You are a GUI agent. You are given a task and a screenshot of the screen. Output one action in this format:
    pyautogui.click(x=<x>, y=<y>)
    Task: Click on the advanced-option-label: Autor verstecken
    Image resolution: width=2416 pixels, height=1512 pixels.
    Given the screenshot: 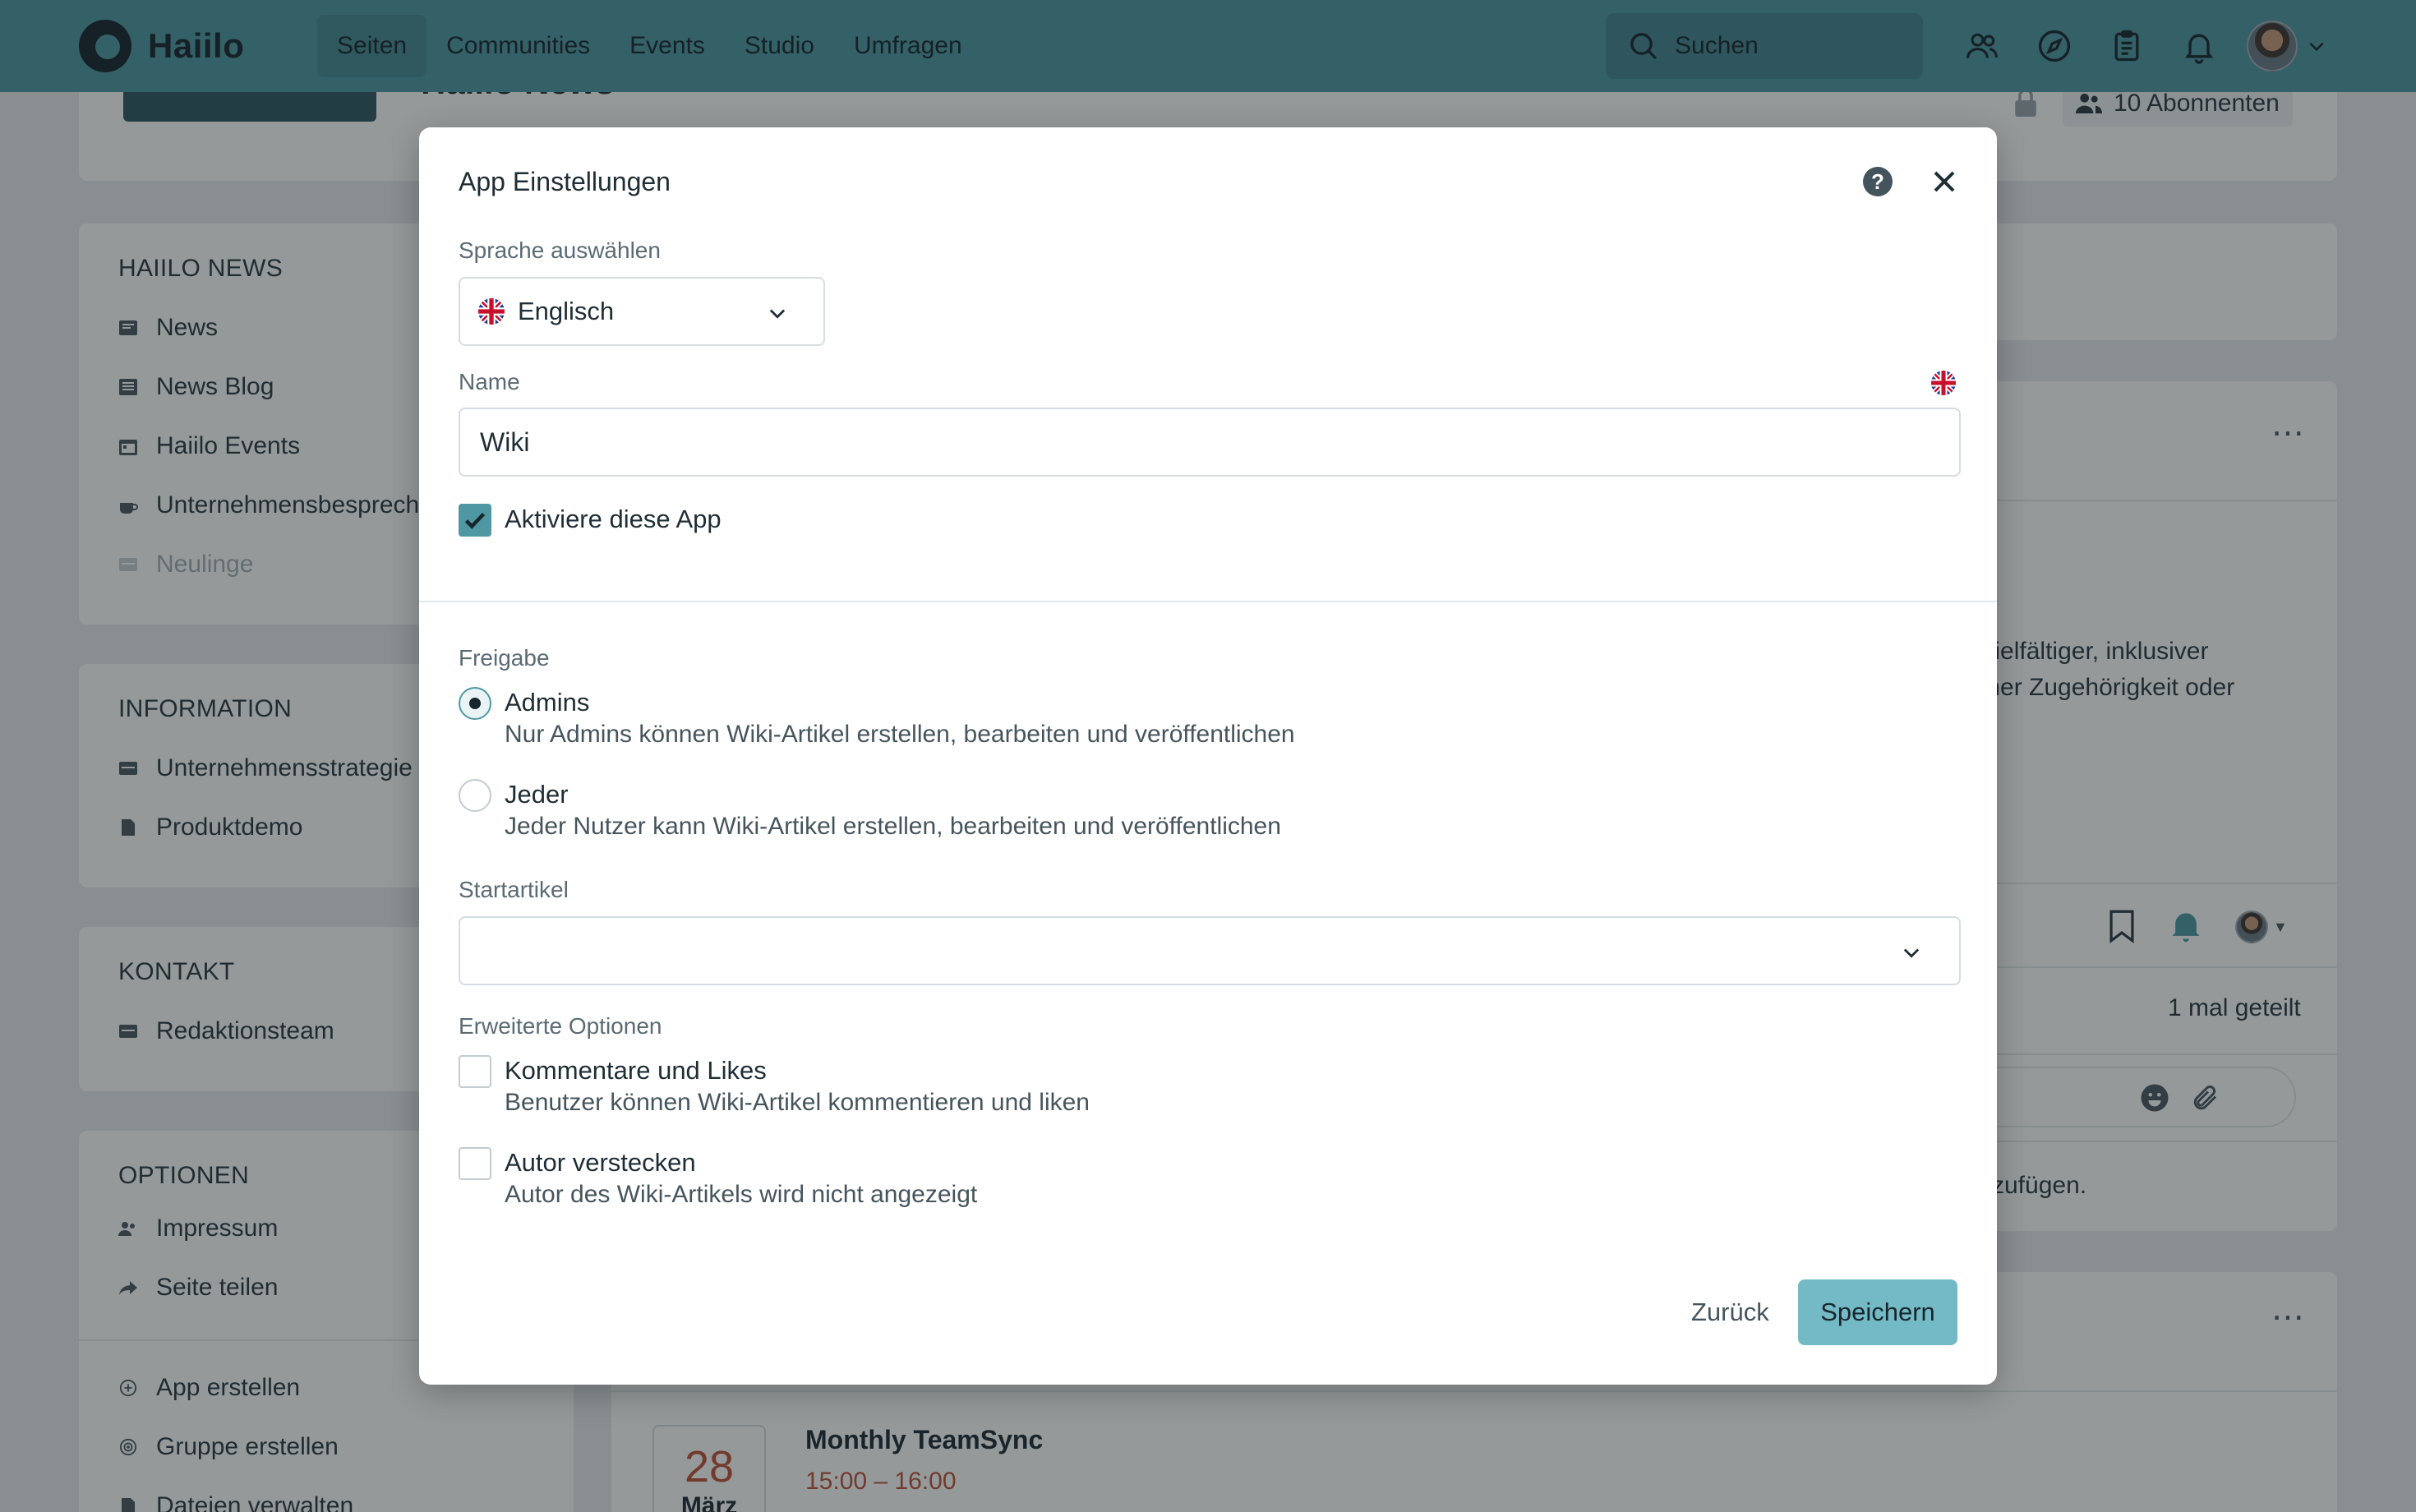 What is the action you would take?
    pyautogui.click(x=601, y=1163)
    